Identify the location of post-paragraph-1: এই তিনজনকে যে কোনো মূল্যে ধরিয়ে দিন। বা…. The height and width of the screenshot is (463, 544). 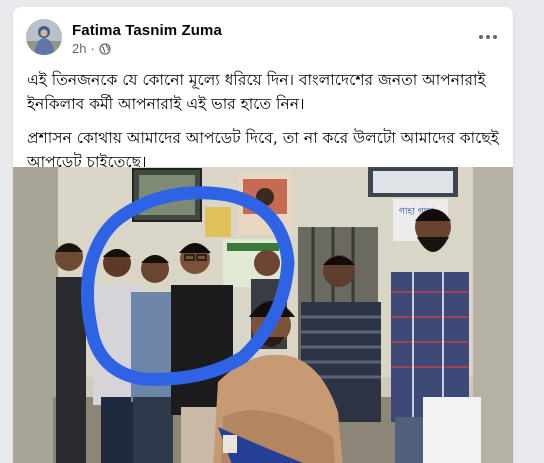
(256, 92).